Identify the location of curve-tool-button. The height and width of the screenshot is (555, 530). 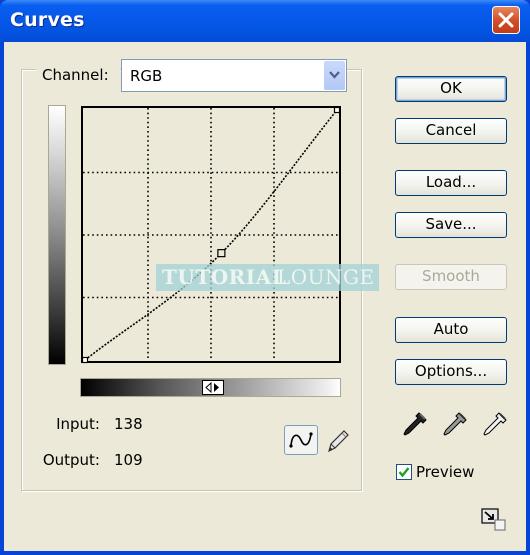
(301, 440).